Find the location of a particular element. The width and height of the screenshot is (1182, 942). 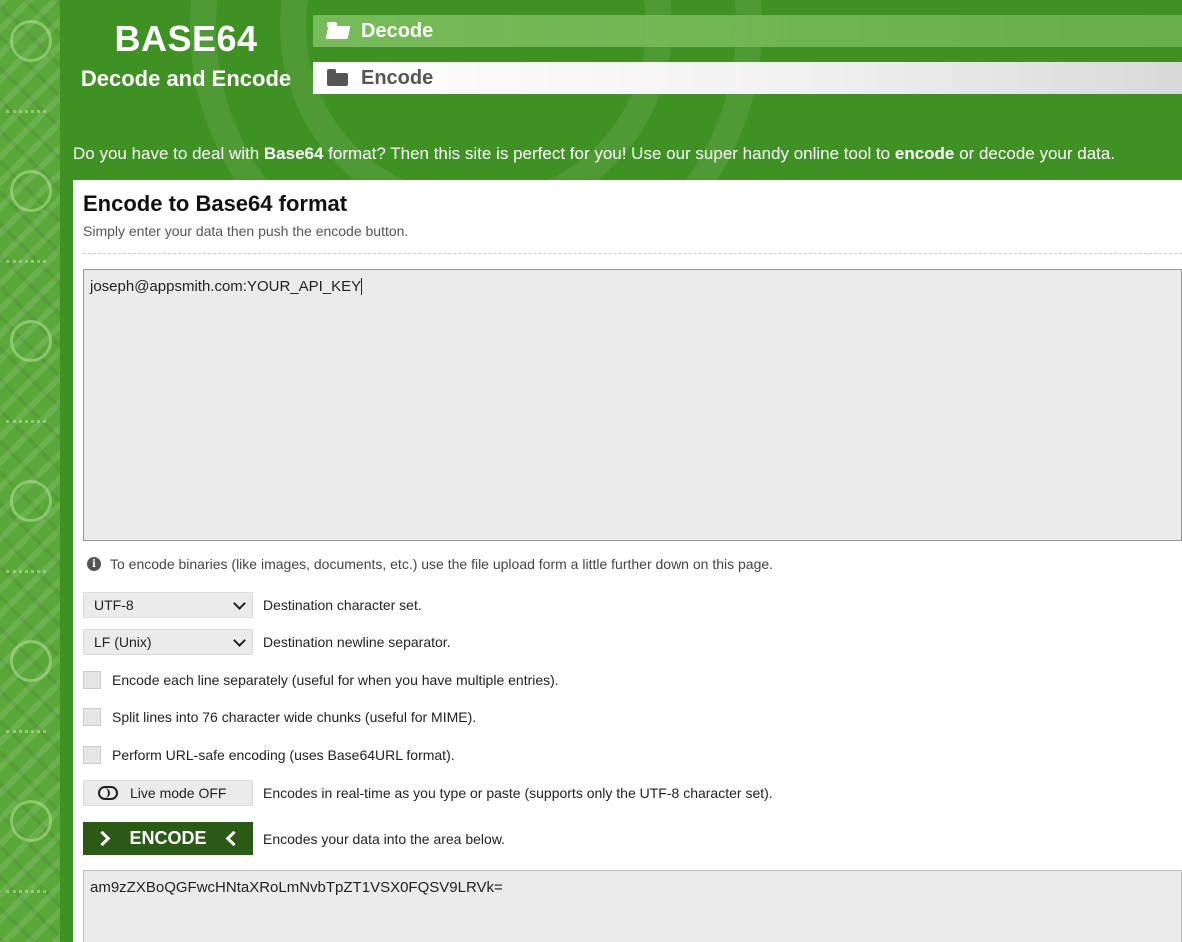

encode-each-line-checkbox is located at coordinates (92, 680).